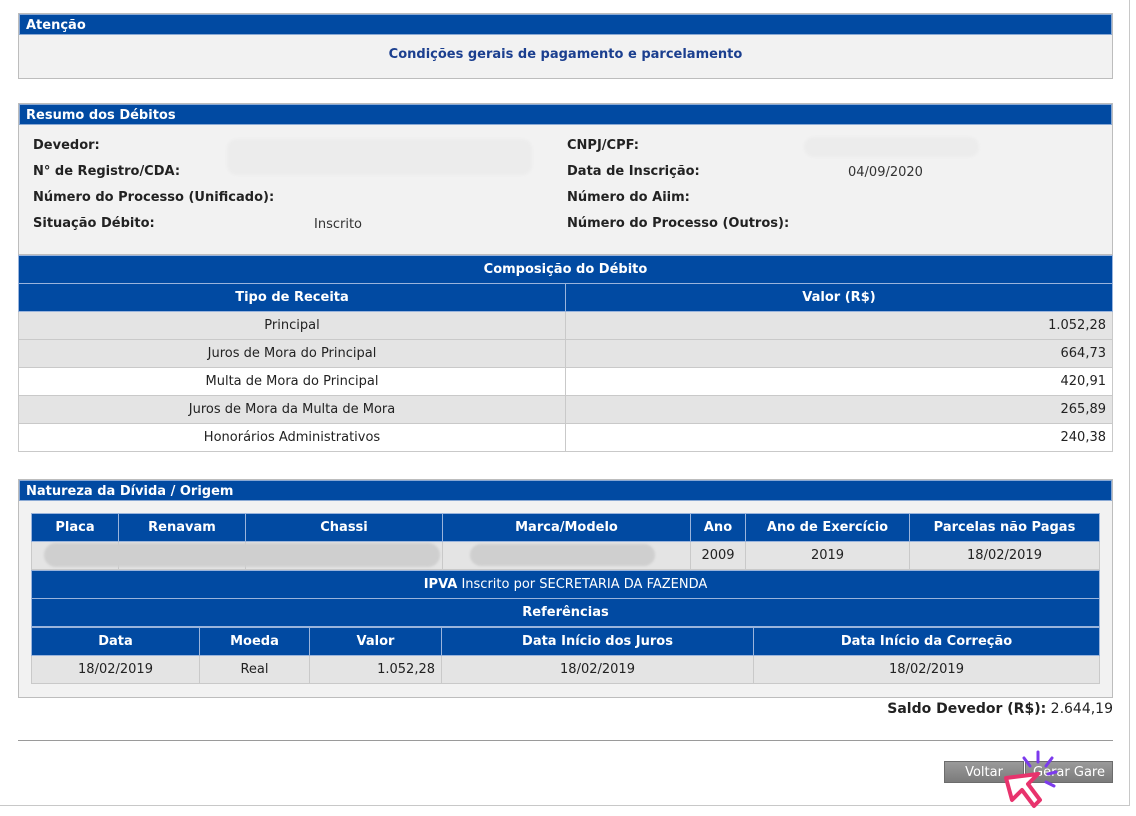  I want to click on devedor-label: Devedor:, so click(66, 145).